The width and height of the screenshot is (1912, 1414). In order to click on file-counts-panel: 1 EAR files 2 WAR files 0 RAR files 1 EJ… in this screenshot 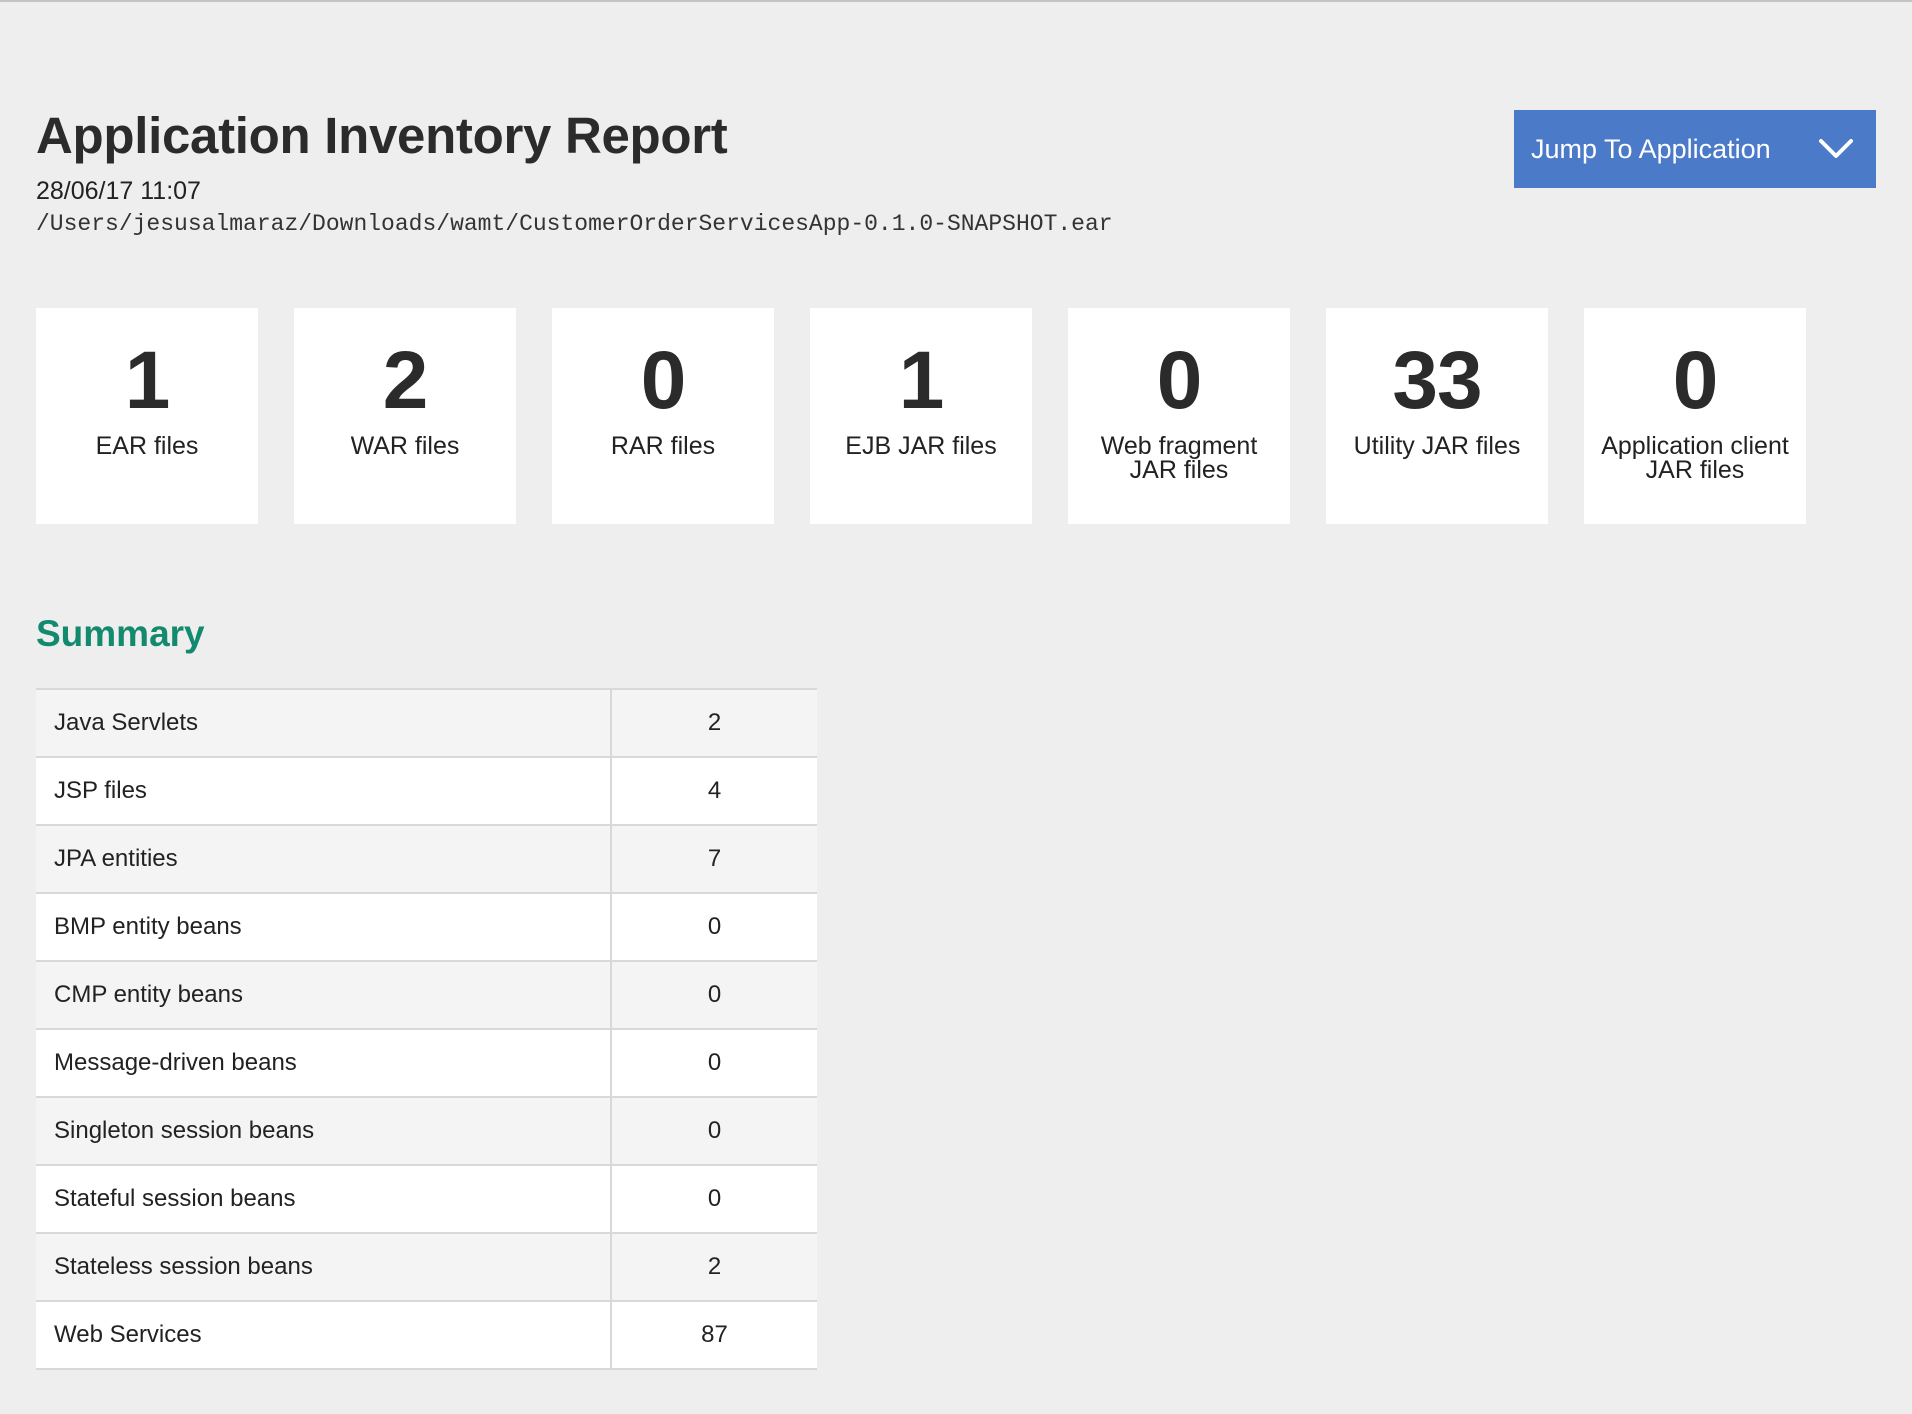, I will do `click(921, 416)`.